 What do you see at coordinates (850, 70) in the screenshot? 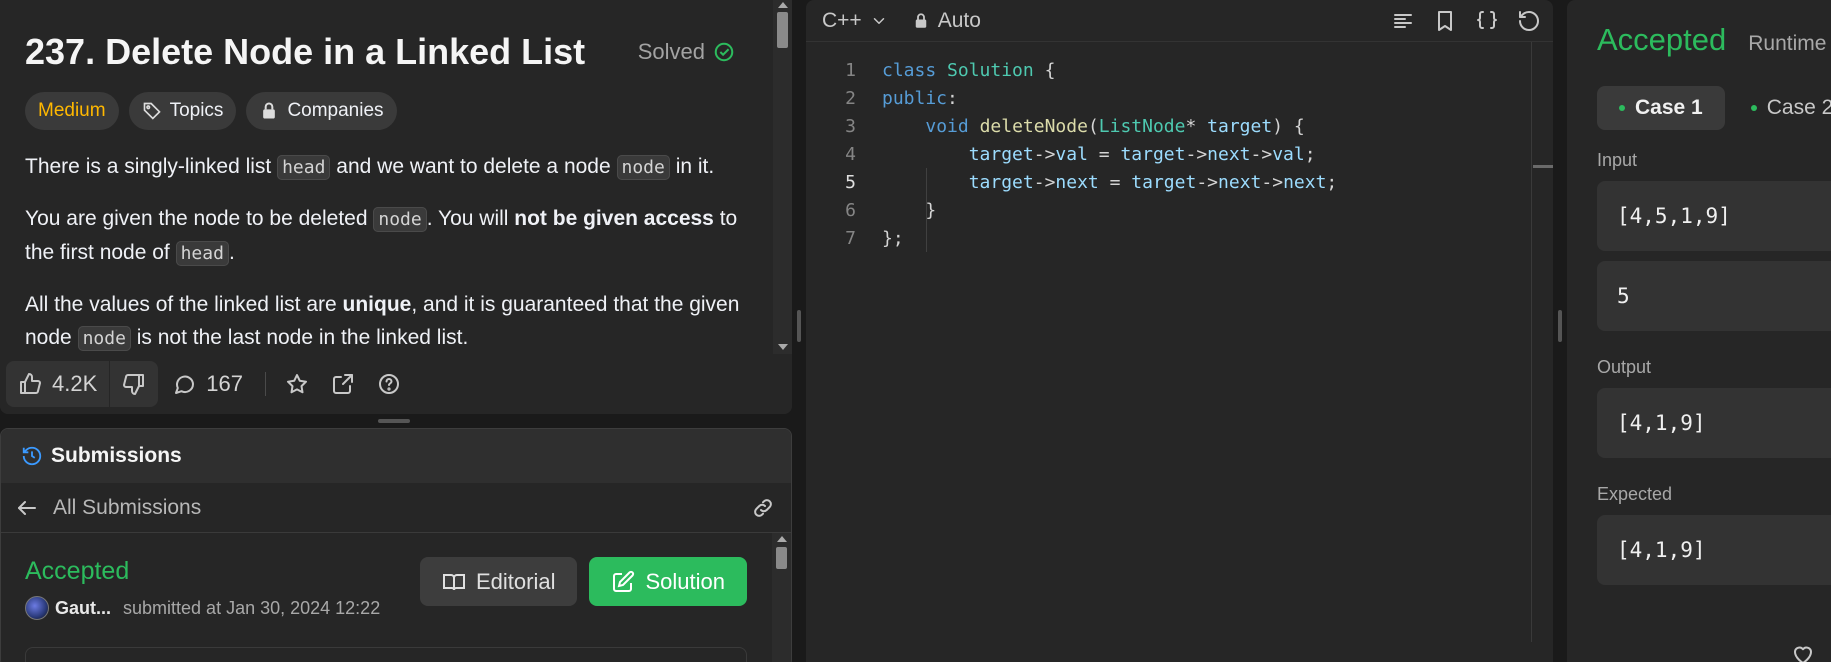
I see `line-number: 1` at bounding box center [850, 70].